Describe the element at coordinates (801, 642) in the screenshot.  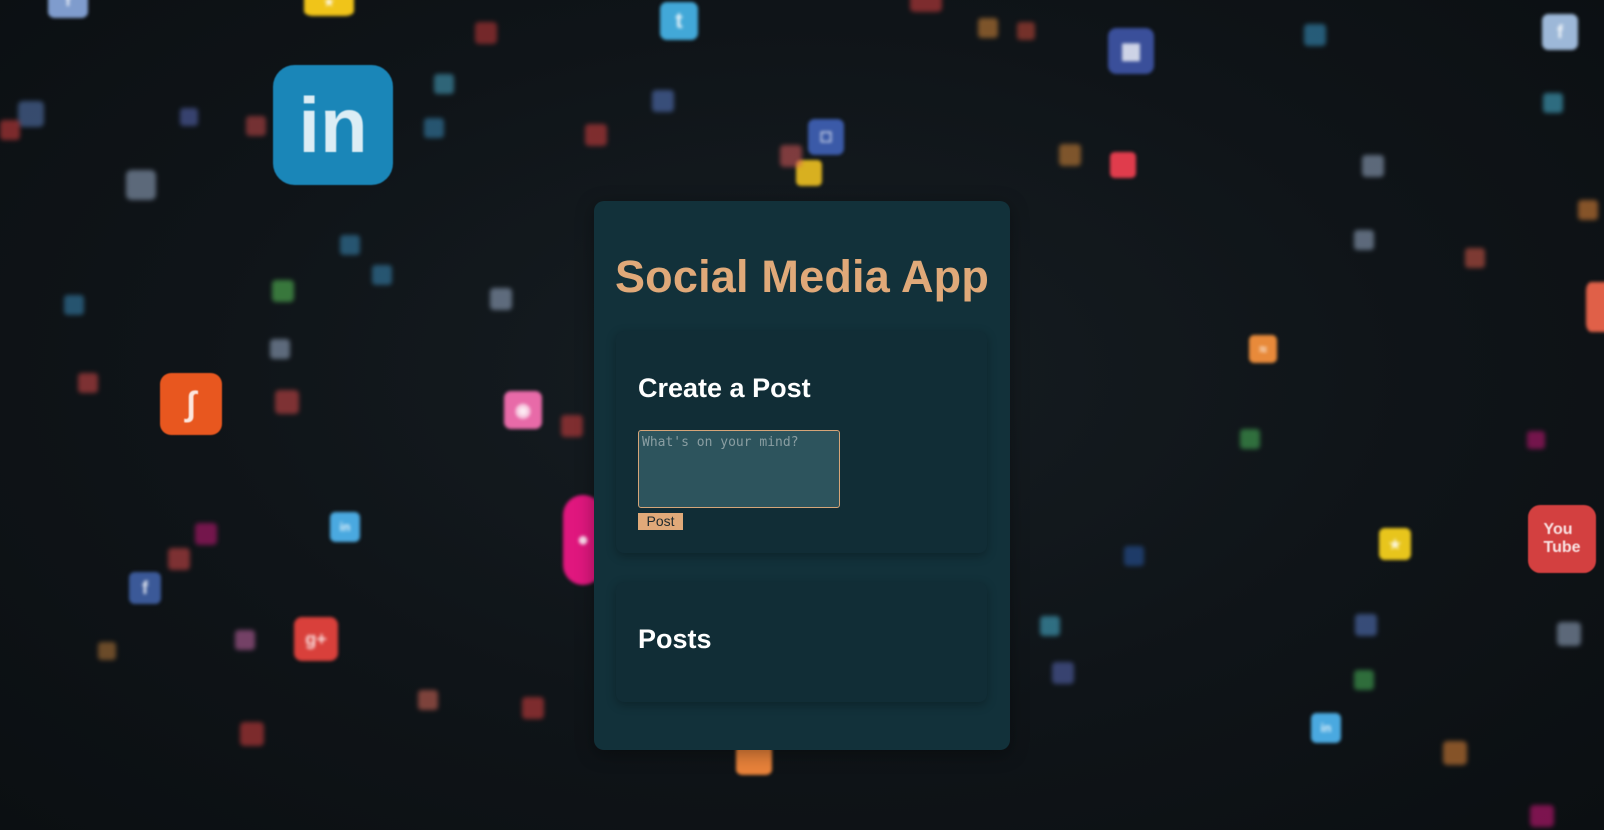
I see `posts-section: Posts` at that location.